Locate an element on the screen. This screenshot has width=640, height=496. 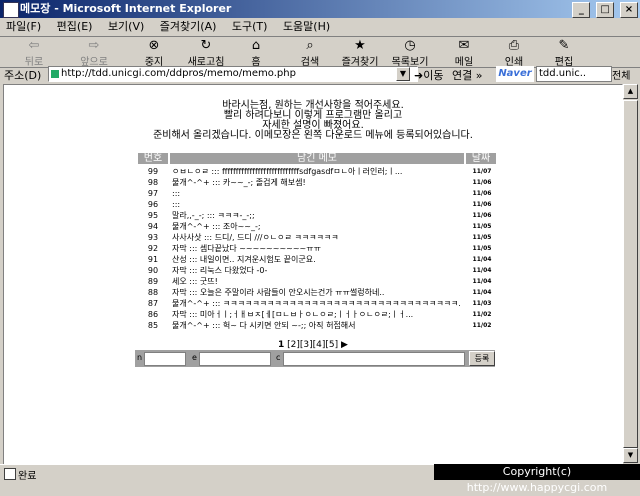
forward-arrow-icon: ⇨ is located at coordinates (94, 45).